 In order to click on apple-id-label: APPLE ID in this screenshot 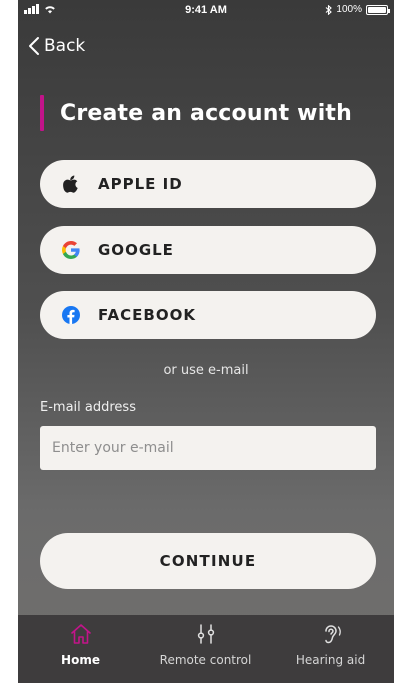, I will do `click(140, 184)`.